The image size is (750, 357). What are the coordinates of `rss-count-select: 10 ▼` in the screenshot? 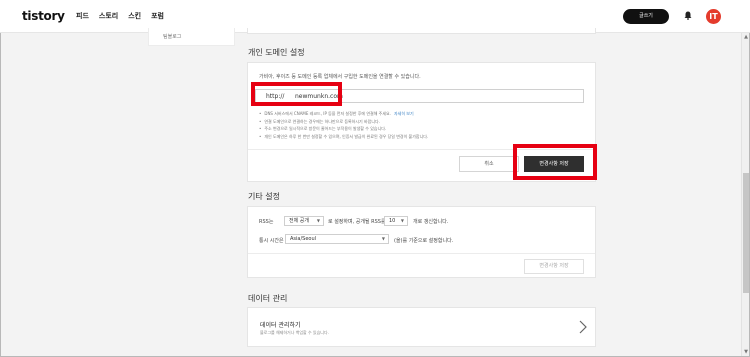 It's located at (396, 221).